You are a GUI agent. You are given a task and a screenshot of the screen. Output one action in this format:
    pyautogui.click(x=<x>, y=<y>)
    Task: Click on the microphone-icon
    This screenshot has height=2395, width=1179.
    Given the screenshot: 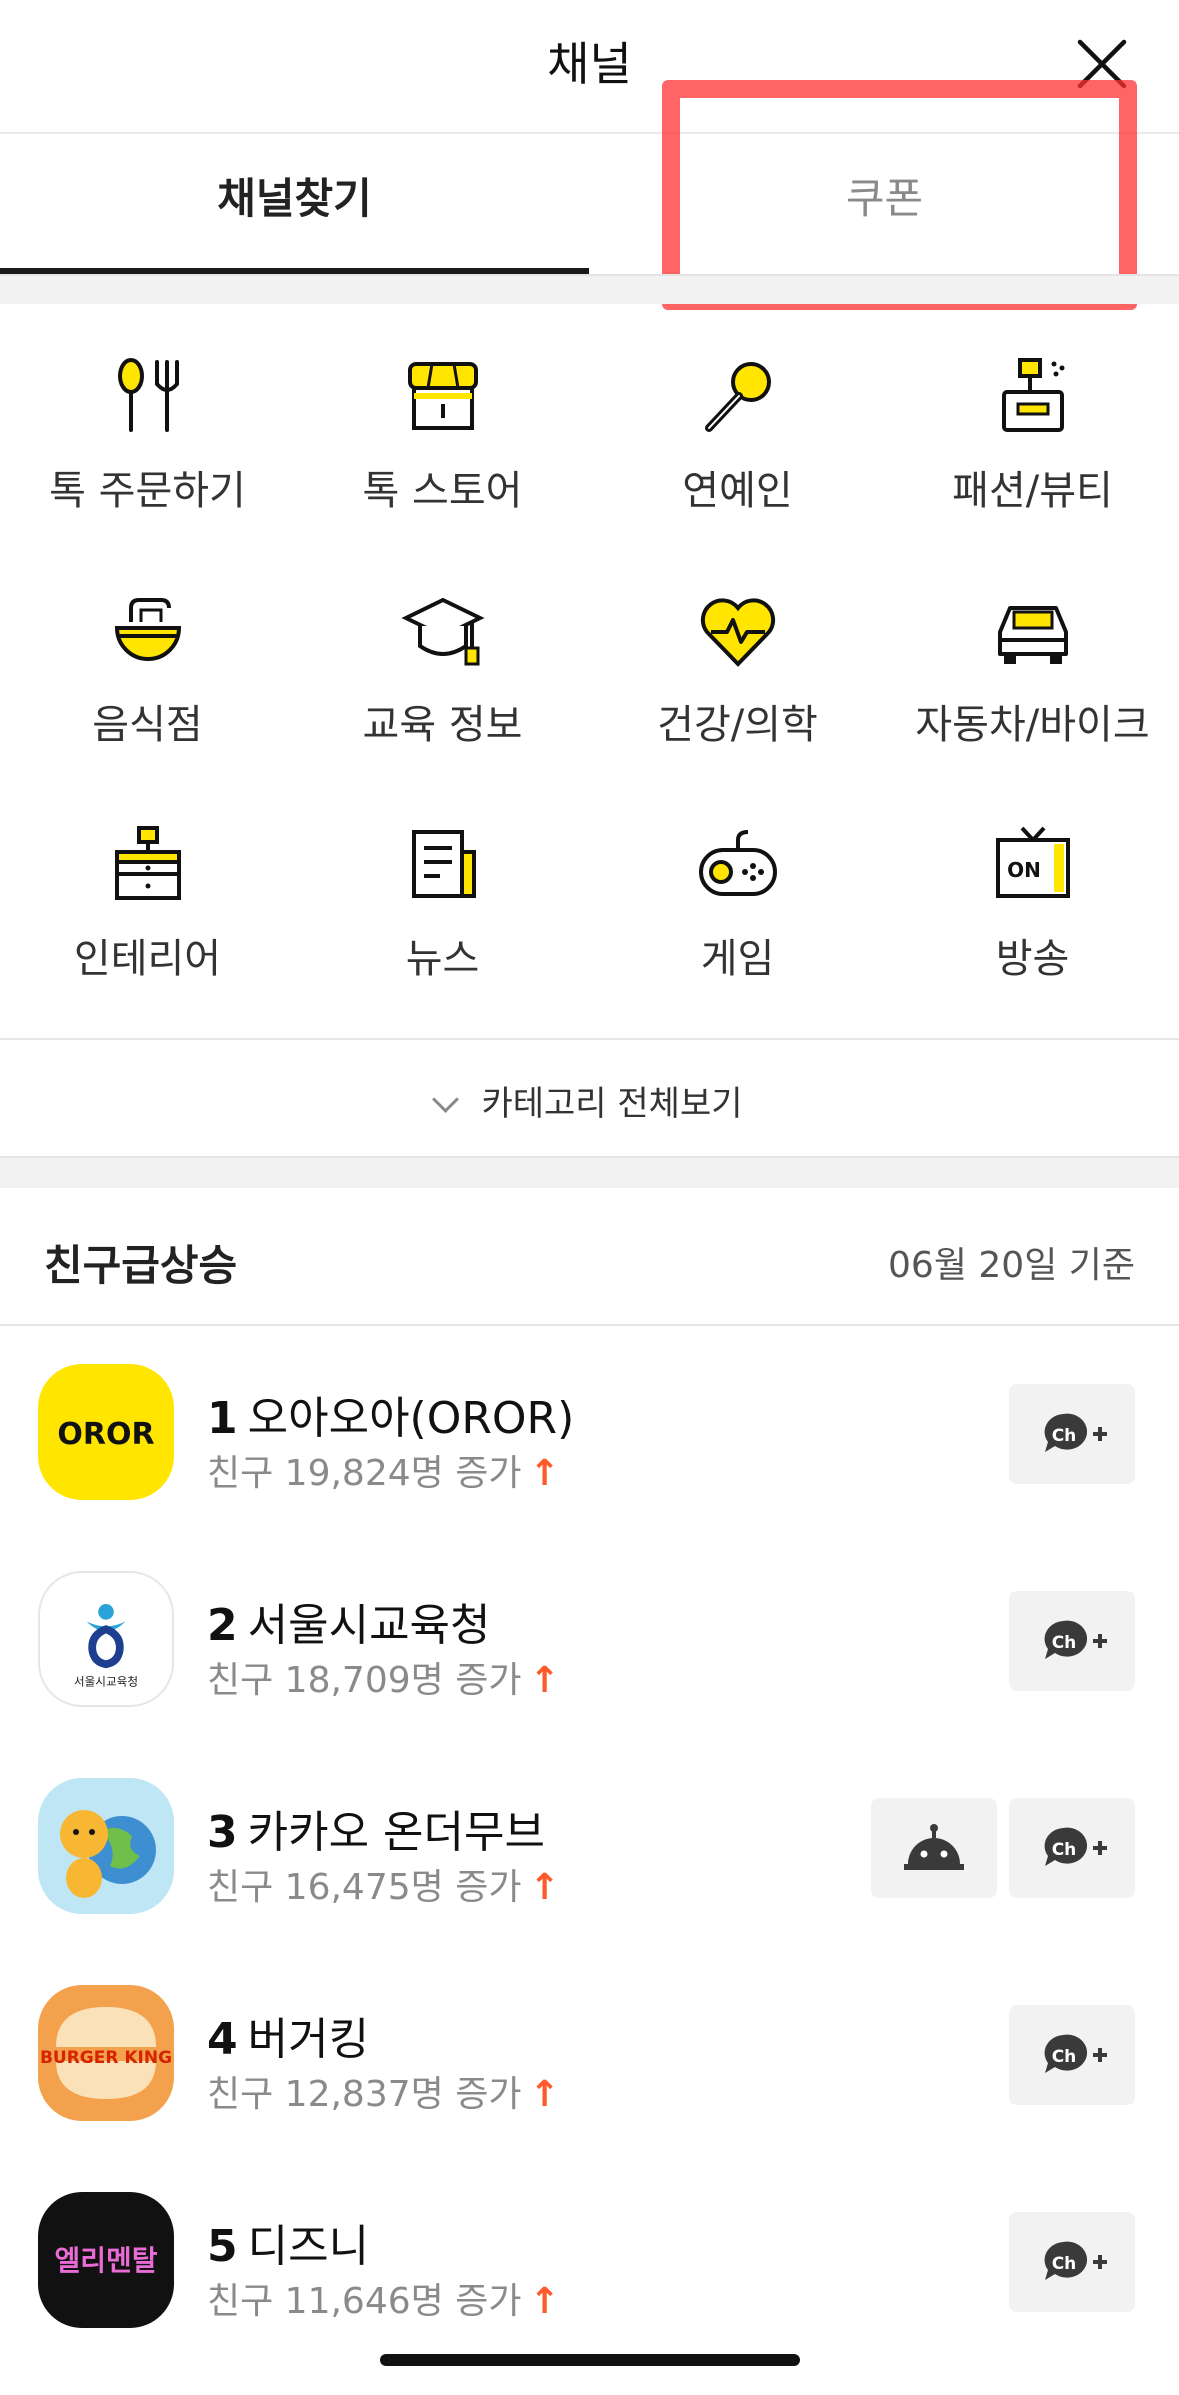 What is the action you would take?
    pyautogui.click(x=737, y=397)
    